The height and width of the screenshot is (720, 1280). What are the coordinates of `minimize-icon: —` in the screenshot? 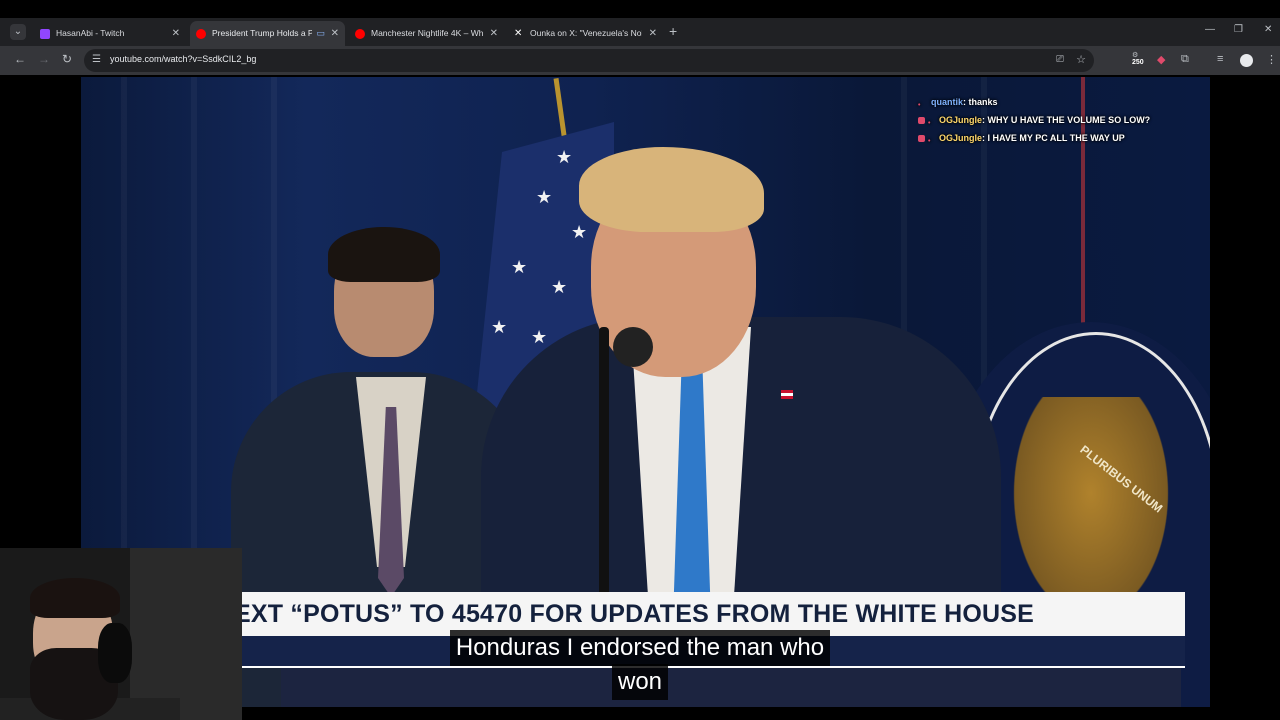 It's located at (1210, 29).